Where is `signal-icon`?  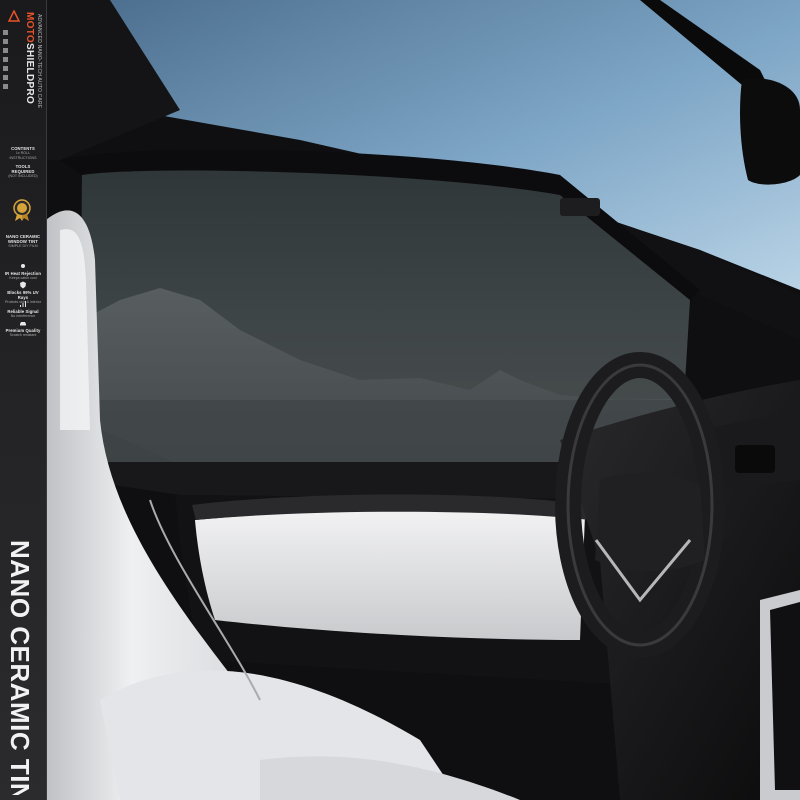 signal-icon is located at coordinates (23, 304).